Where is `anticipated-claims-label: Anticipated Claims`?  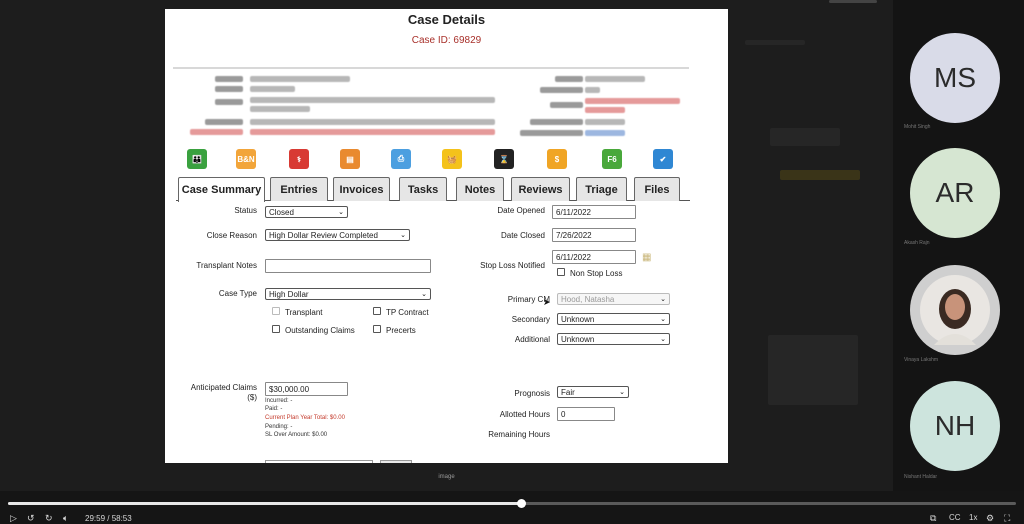
anticipated-claims-label: Anticipated Claims is located at coordinates (223, 387).